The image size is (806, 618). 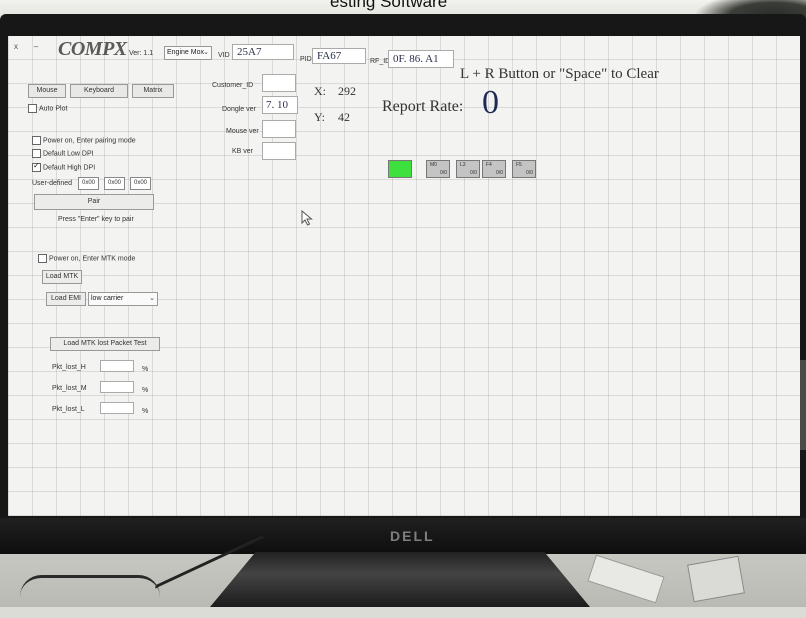 I want to click on pkt-lost-m-label: Pkt_lost_M, so click(x=69, y=388).